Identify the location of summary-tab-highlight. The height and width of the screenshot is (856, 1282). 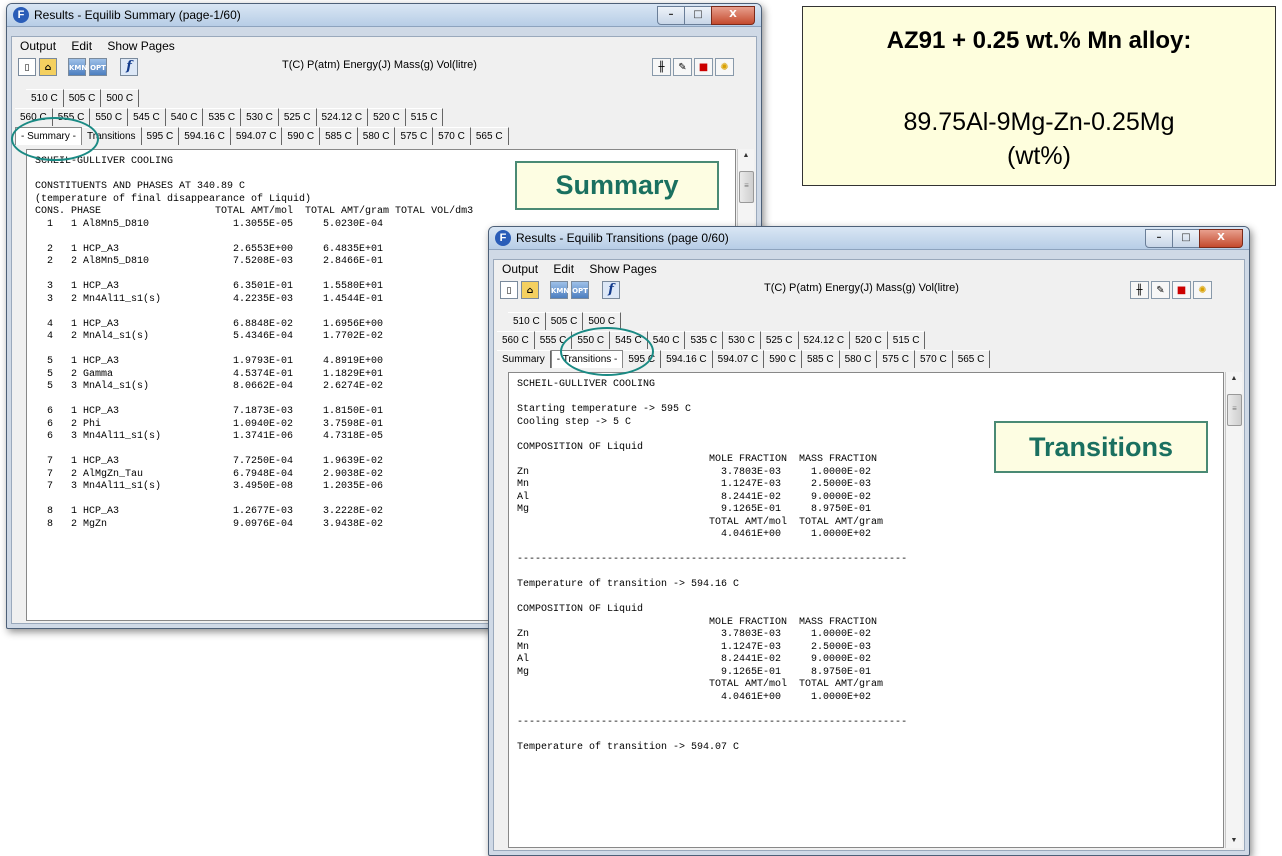
(55, 139).